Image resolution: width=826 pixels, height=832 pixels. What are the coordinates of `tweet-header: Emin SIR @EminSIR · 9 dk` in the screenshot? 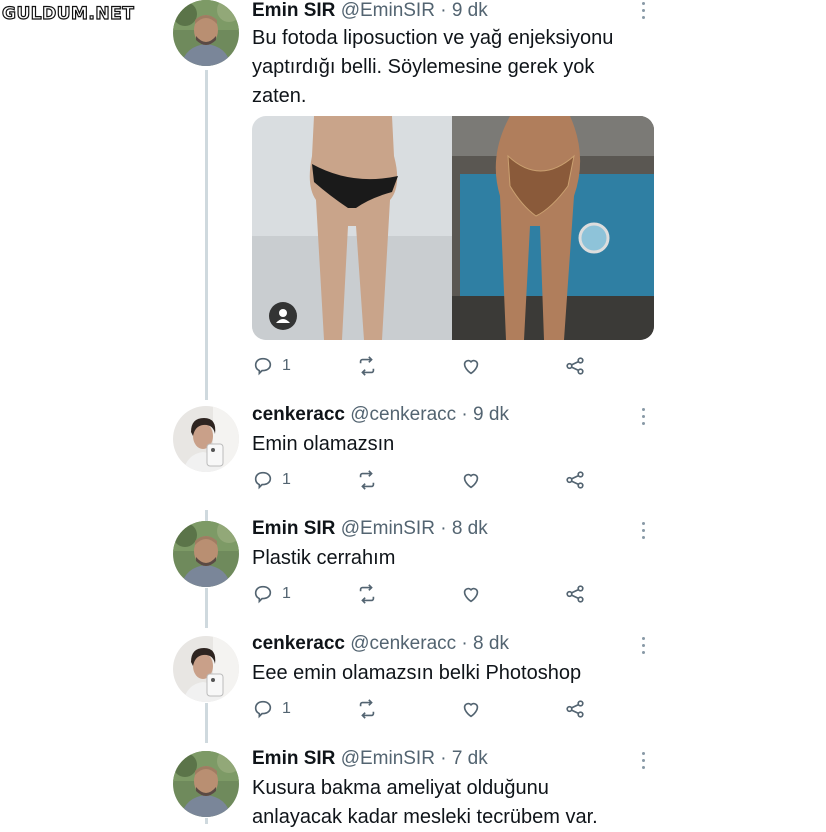 It's located at (370, 11).